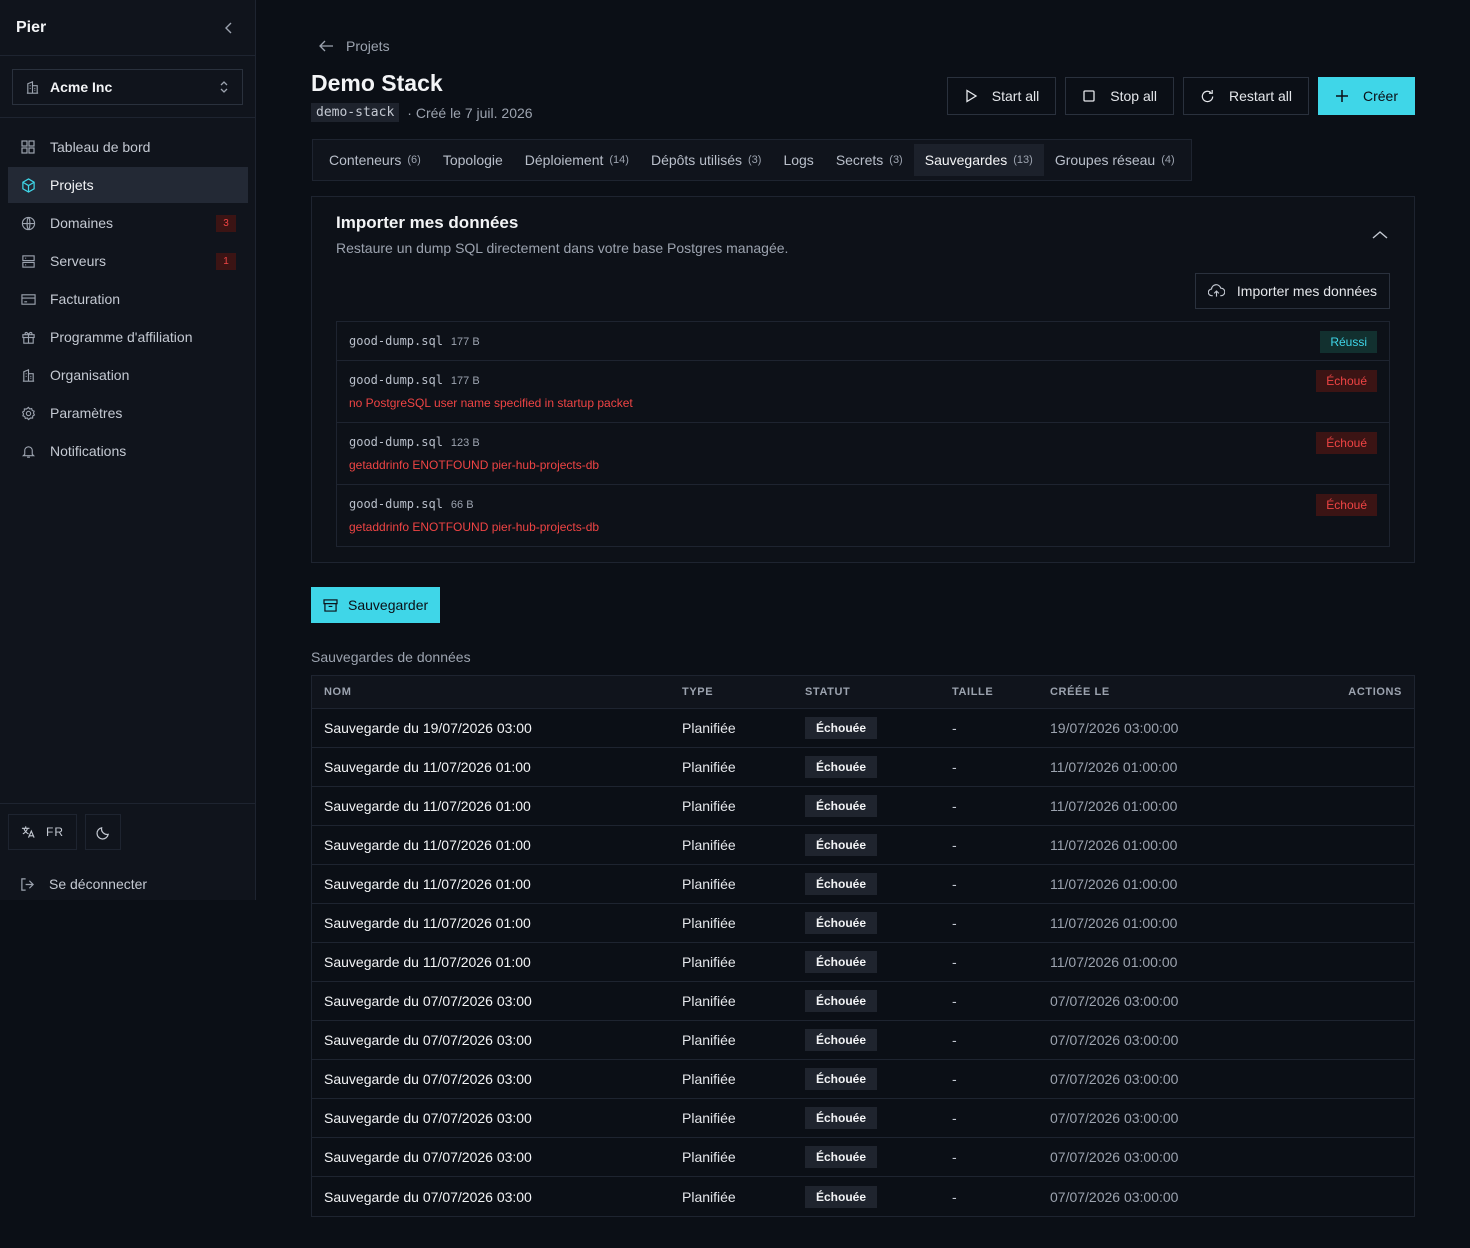  Describe the element at coordinates (1348, 342) in the screenshot. I see `import-status-badge: Réussi` at that location.